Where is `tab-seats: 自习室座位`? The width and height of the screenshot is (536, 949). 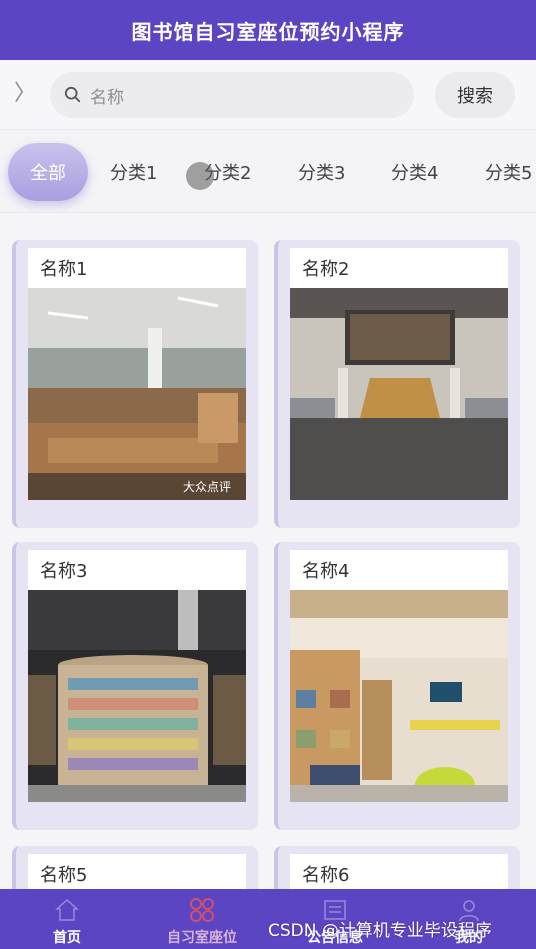 tab-seats: 自习室座位 is located at coordinates (202, 919).